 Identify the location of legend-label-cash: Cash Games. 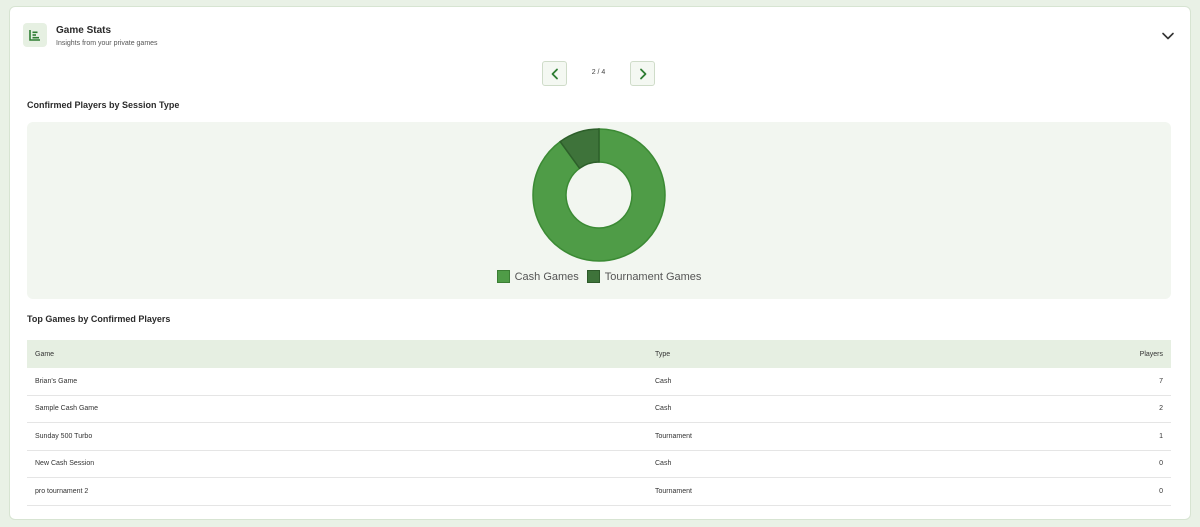
(546, 276).